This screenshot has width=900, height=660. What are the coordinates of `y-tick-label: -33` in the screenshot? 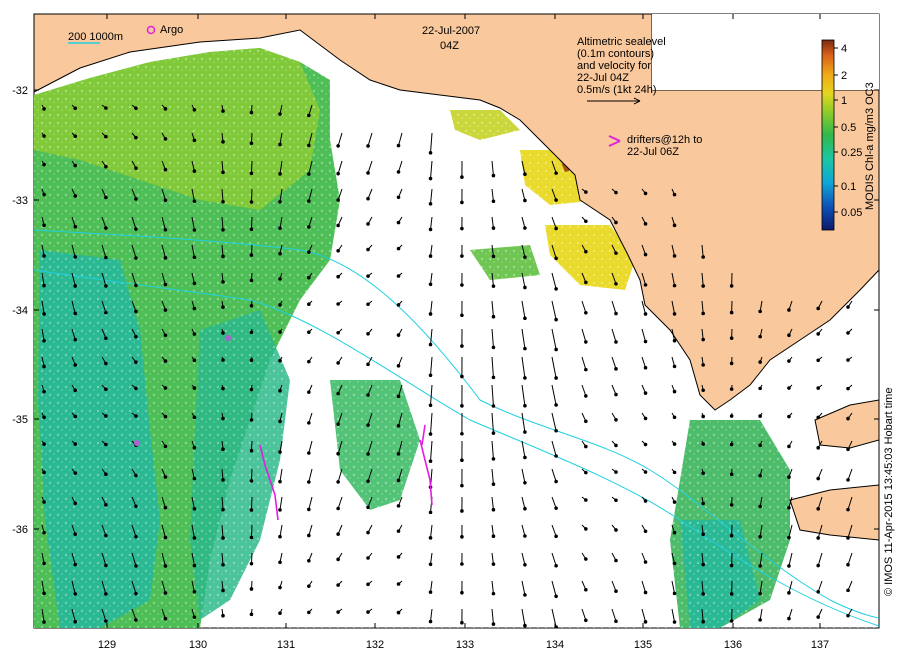 It's located at (20, 201).